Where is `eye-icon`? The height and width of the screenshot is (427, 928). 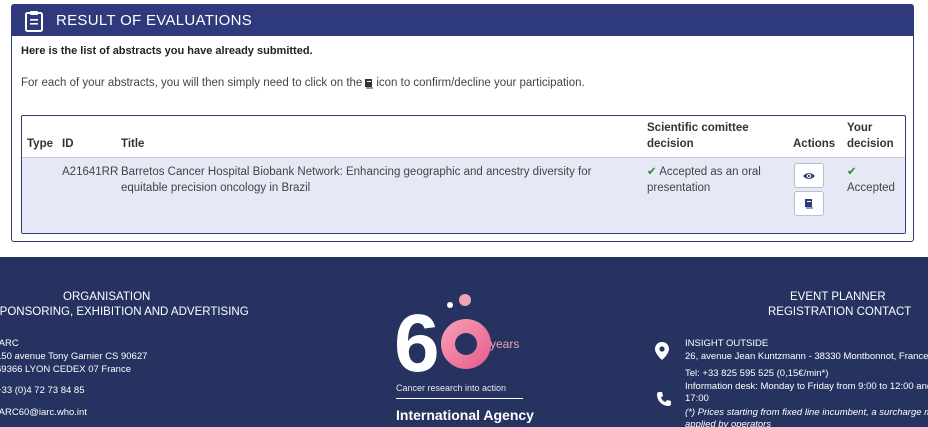 eye-icon is located at coordinates (809, 175).